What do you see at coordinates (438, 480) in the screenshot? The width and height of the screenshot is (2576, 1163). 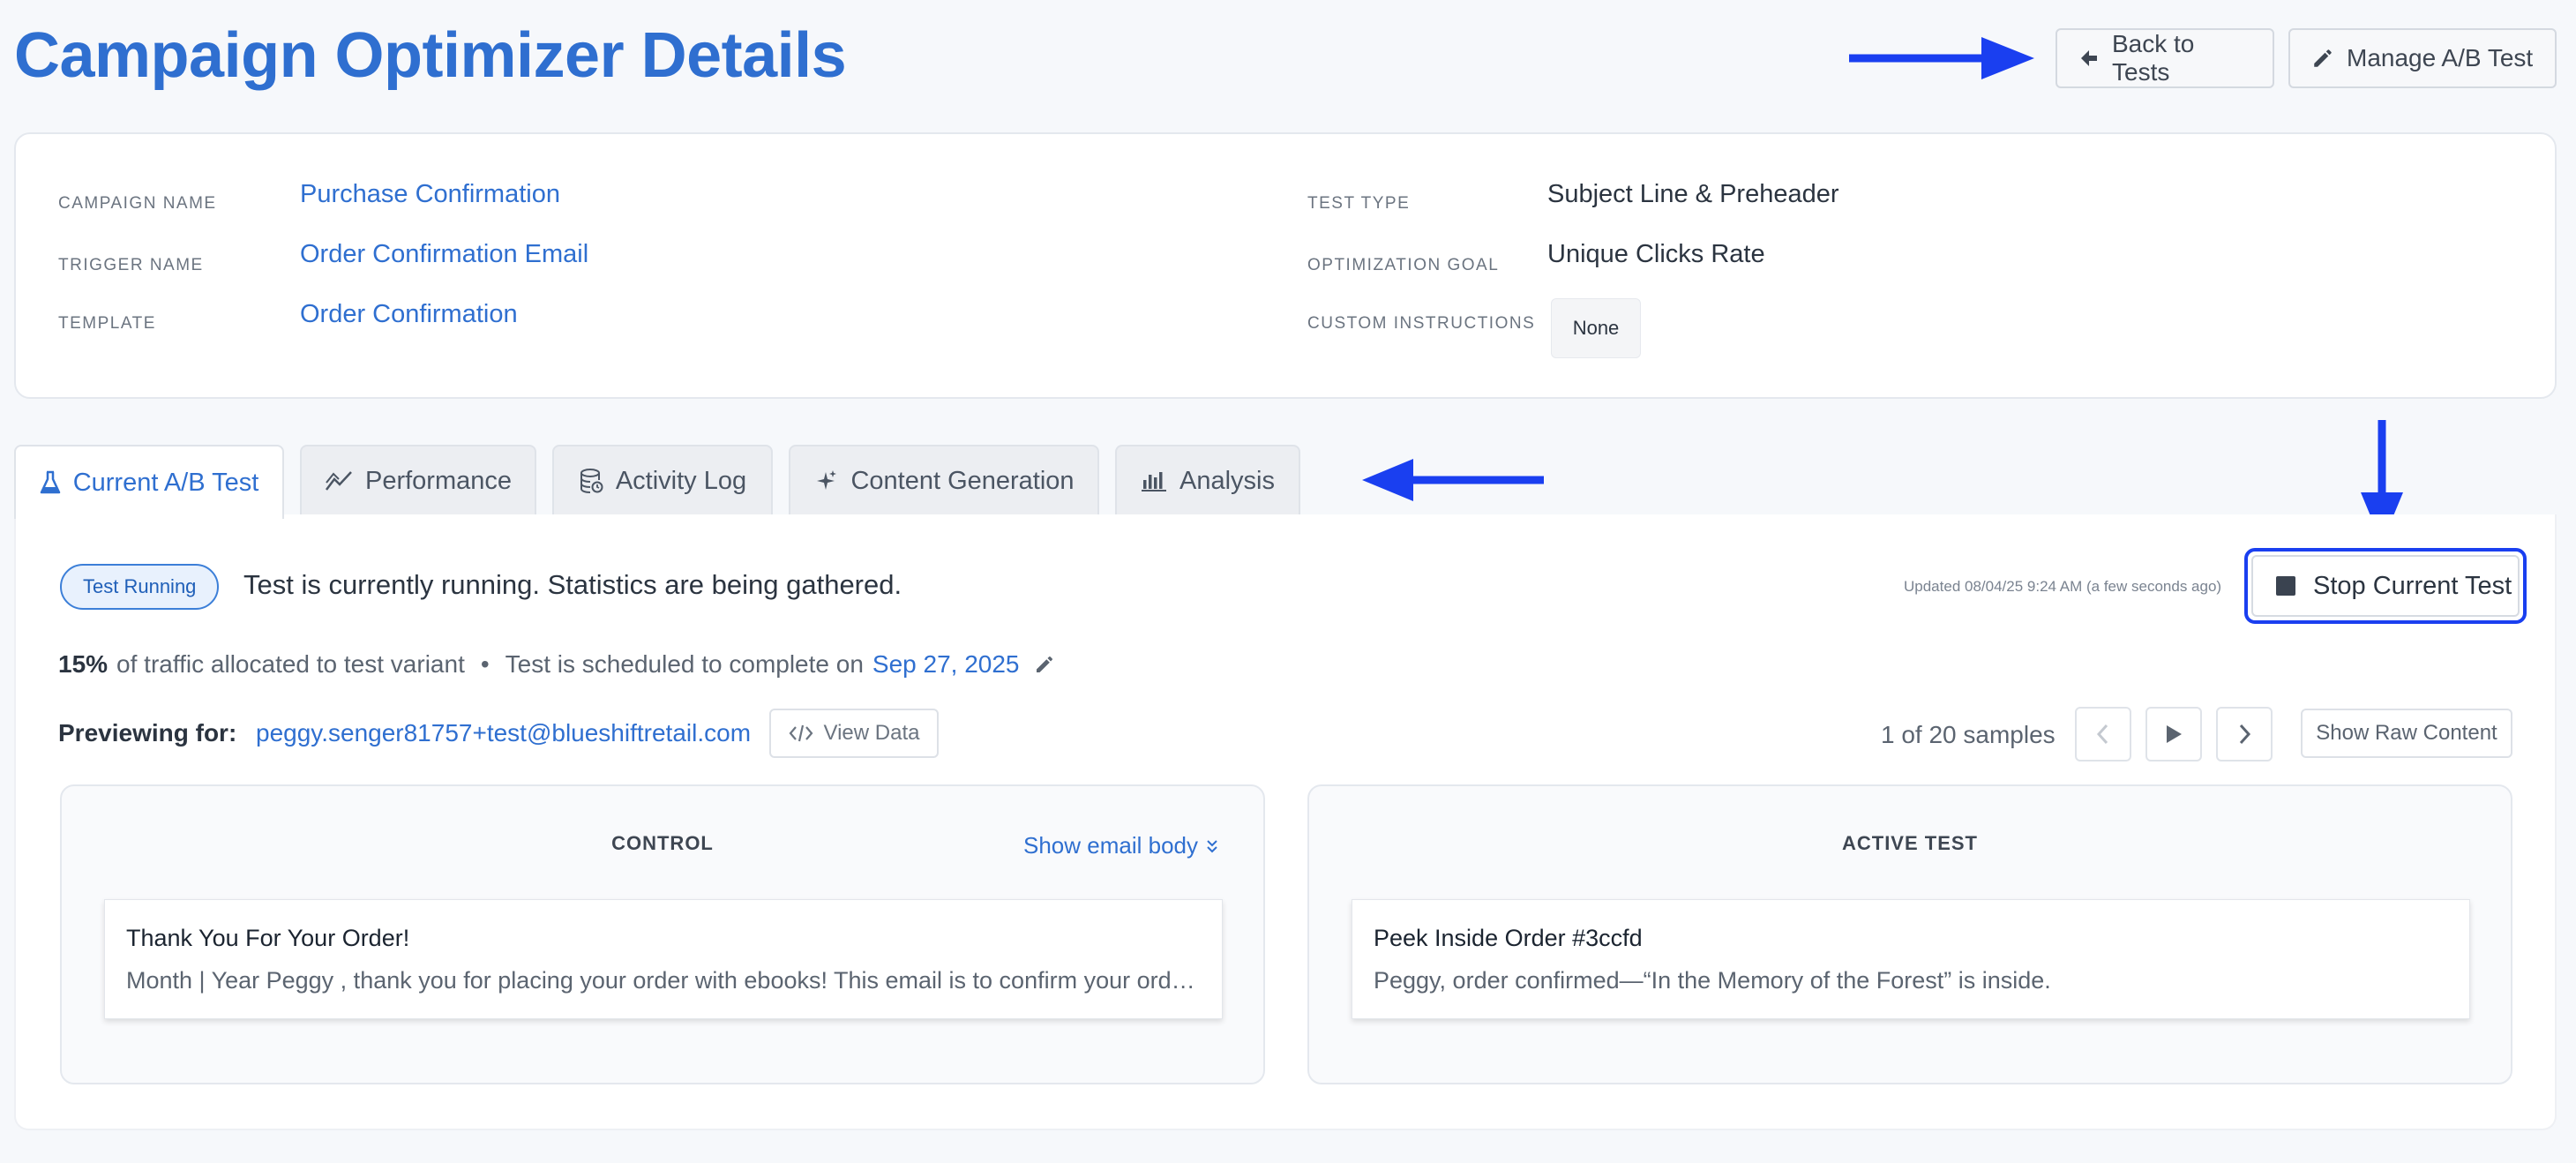 I see `tab-label: Performance` at bounding box center [438, 480].